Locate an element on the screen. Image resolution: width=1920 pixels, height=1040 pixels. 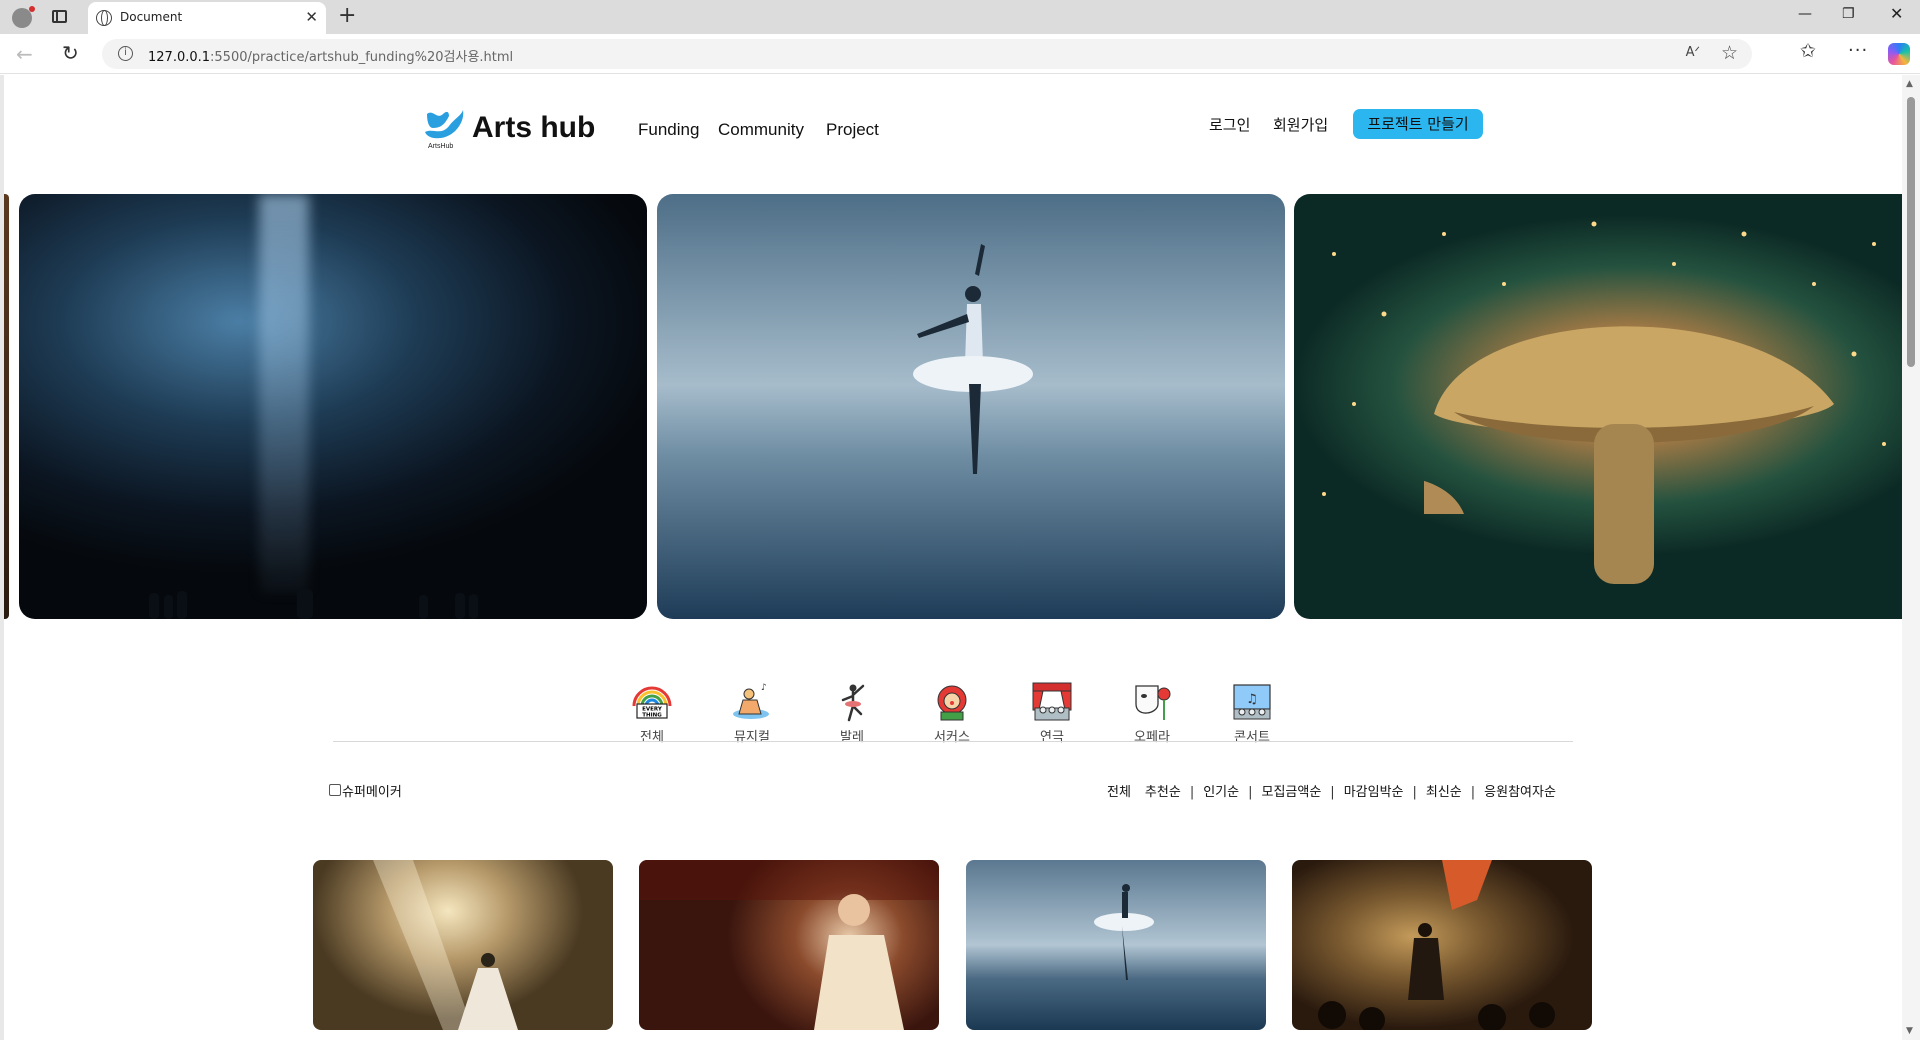
category-label: 서커스 is located at coordinates (952, 737).